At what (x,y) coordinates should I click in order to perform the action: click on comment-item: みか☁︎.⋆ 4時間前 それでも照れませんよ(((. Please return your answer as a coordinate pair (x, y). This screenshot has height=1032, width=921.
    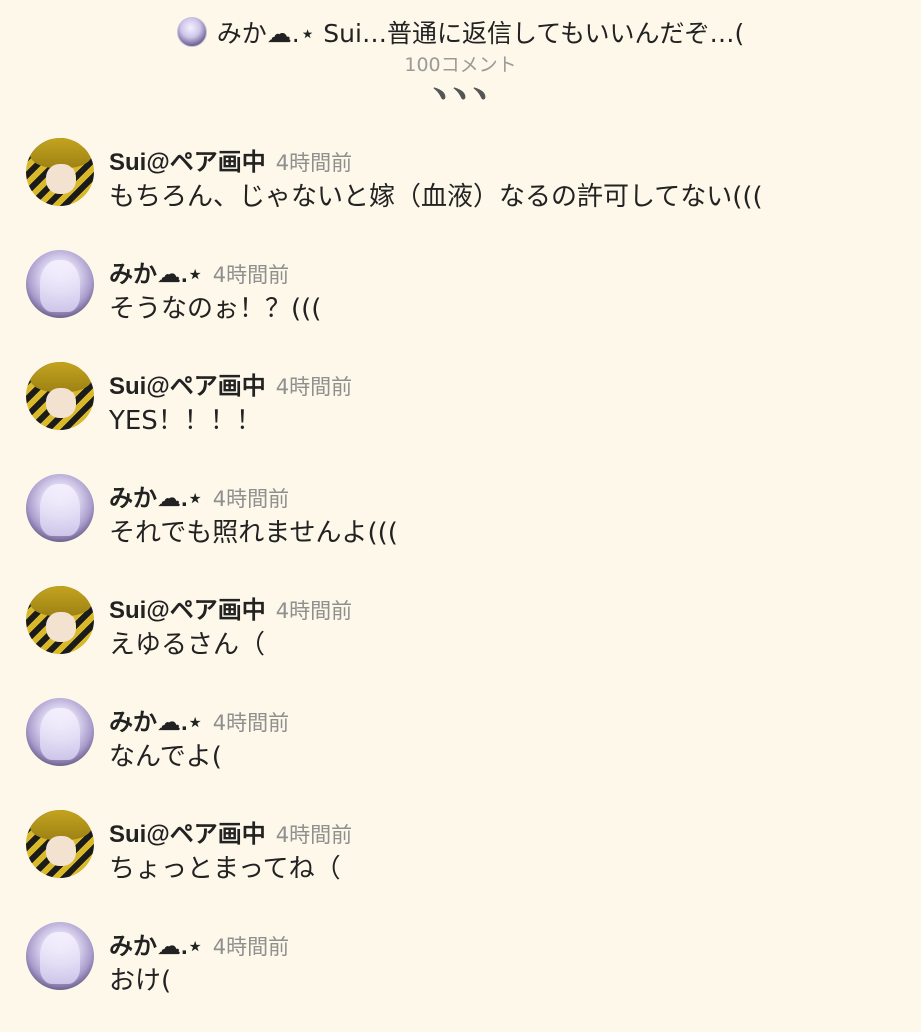
    Looking at the image, I should click on (460, 529).